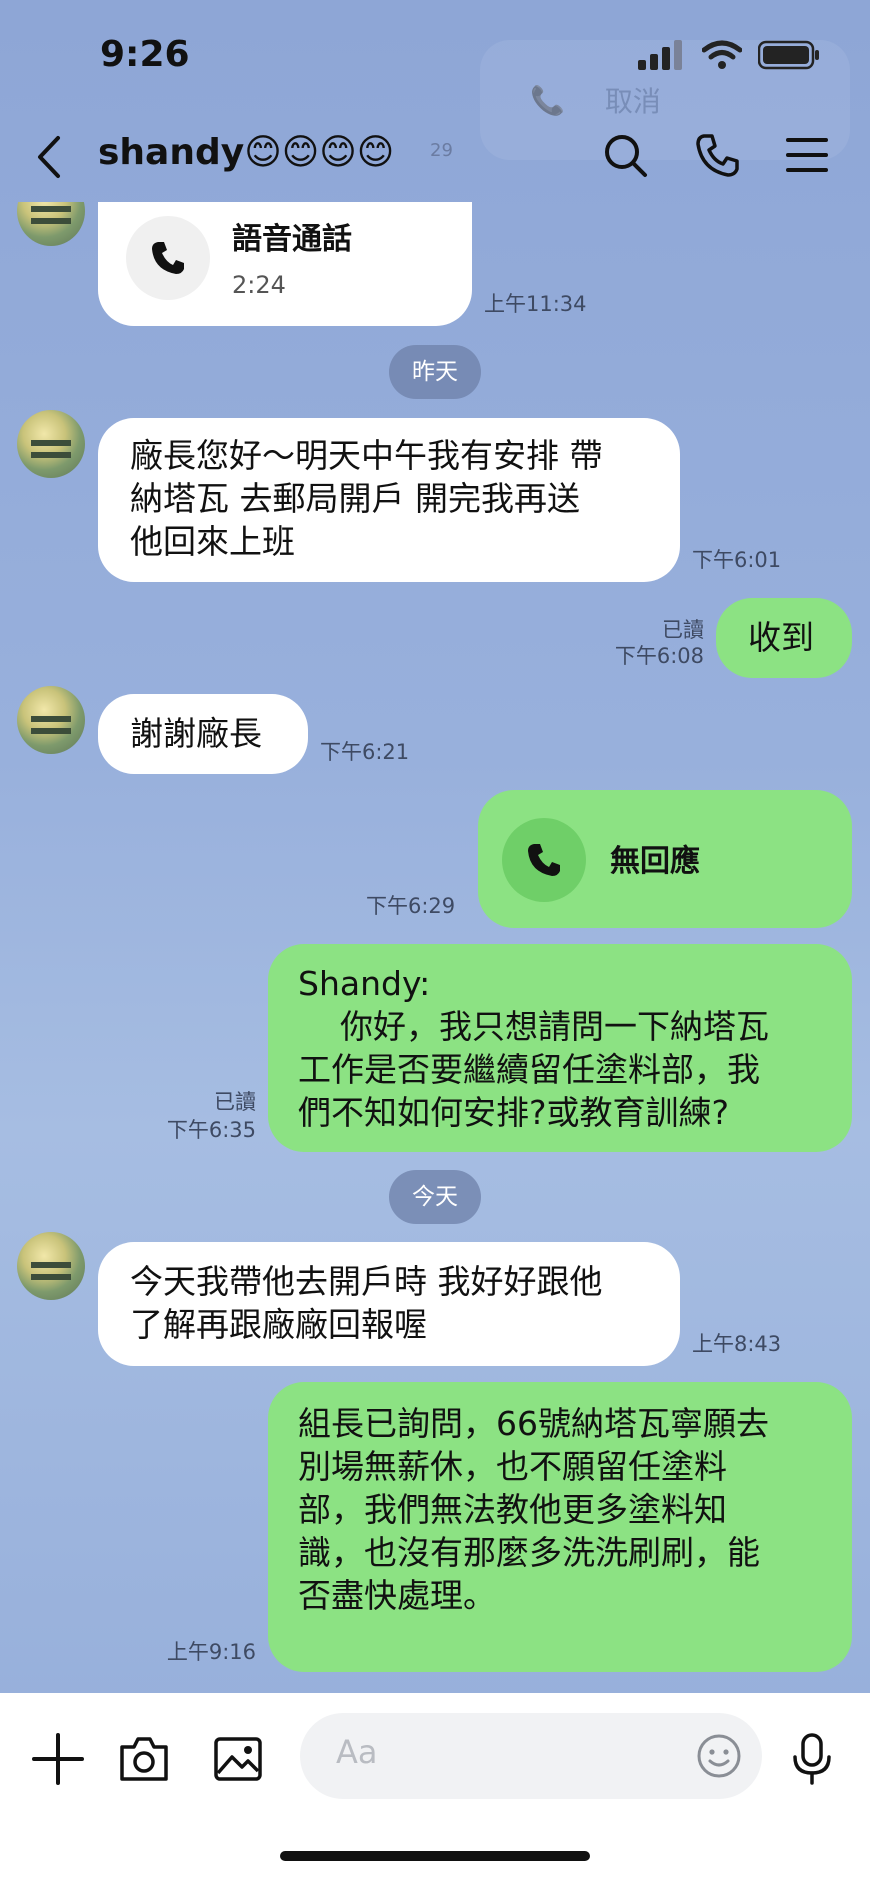 Image resolution: width=870 pixels, height=1883 pixels. I want to click on call-title: 無回應, so click(655, 861).